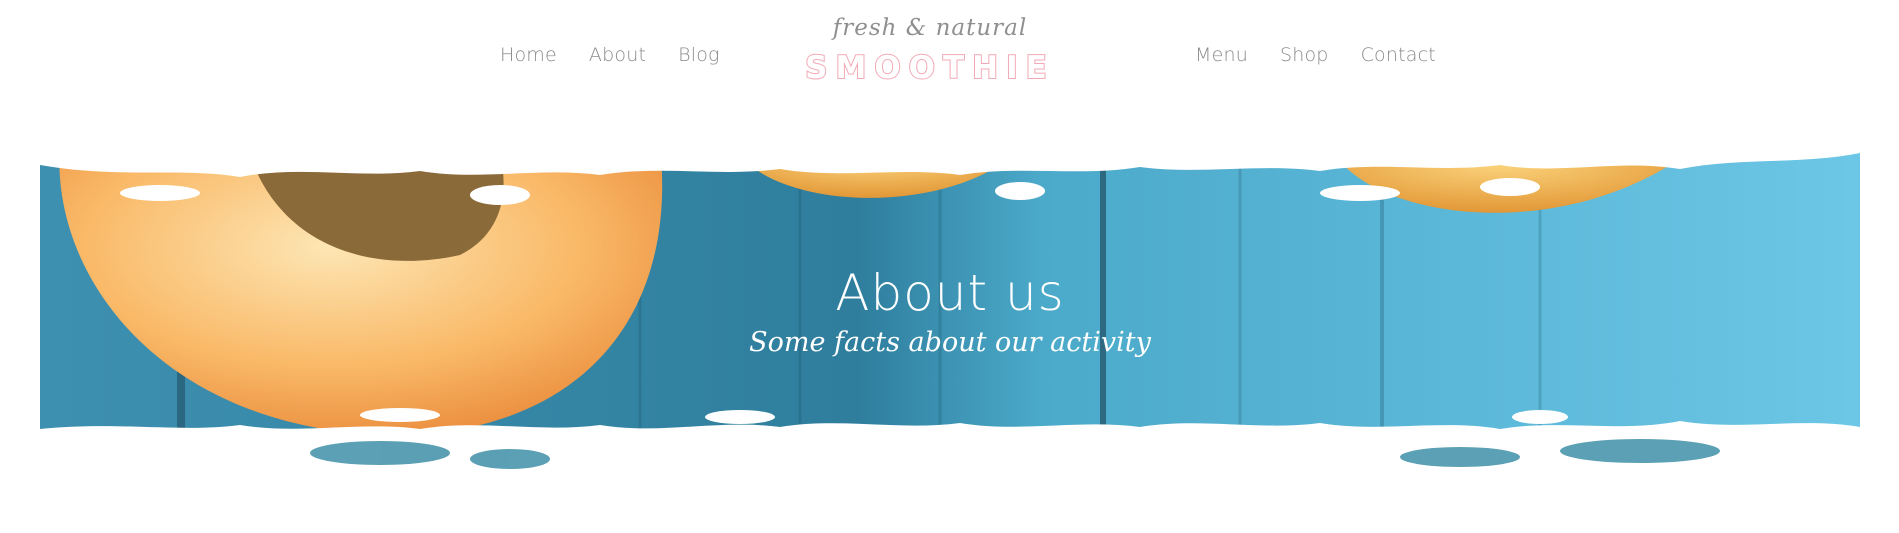  I want to click on nav-left: Home About Blog, so click(610, 55).